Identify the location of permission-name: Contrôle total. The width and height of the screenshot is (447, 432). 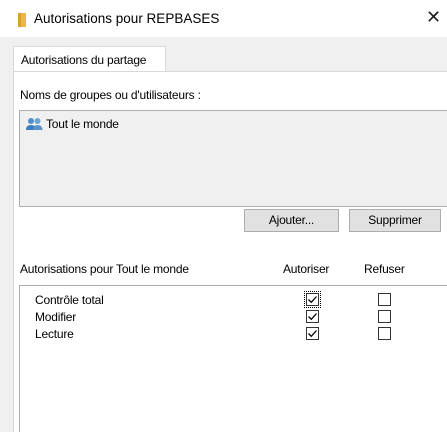
(69, 300).